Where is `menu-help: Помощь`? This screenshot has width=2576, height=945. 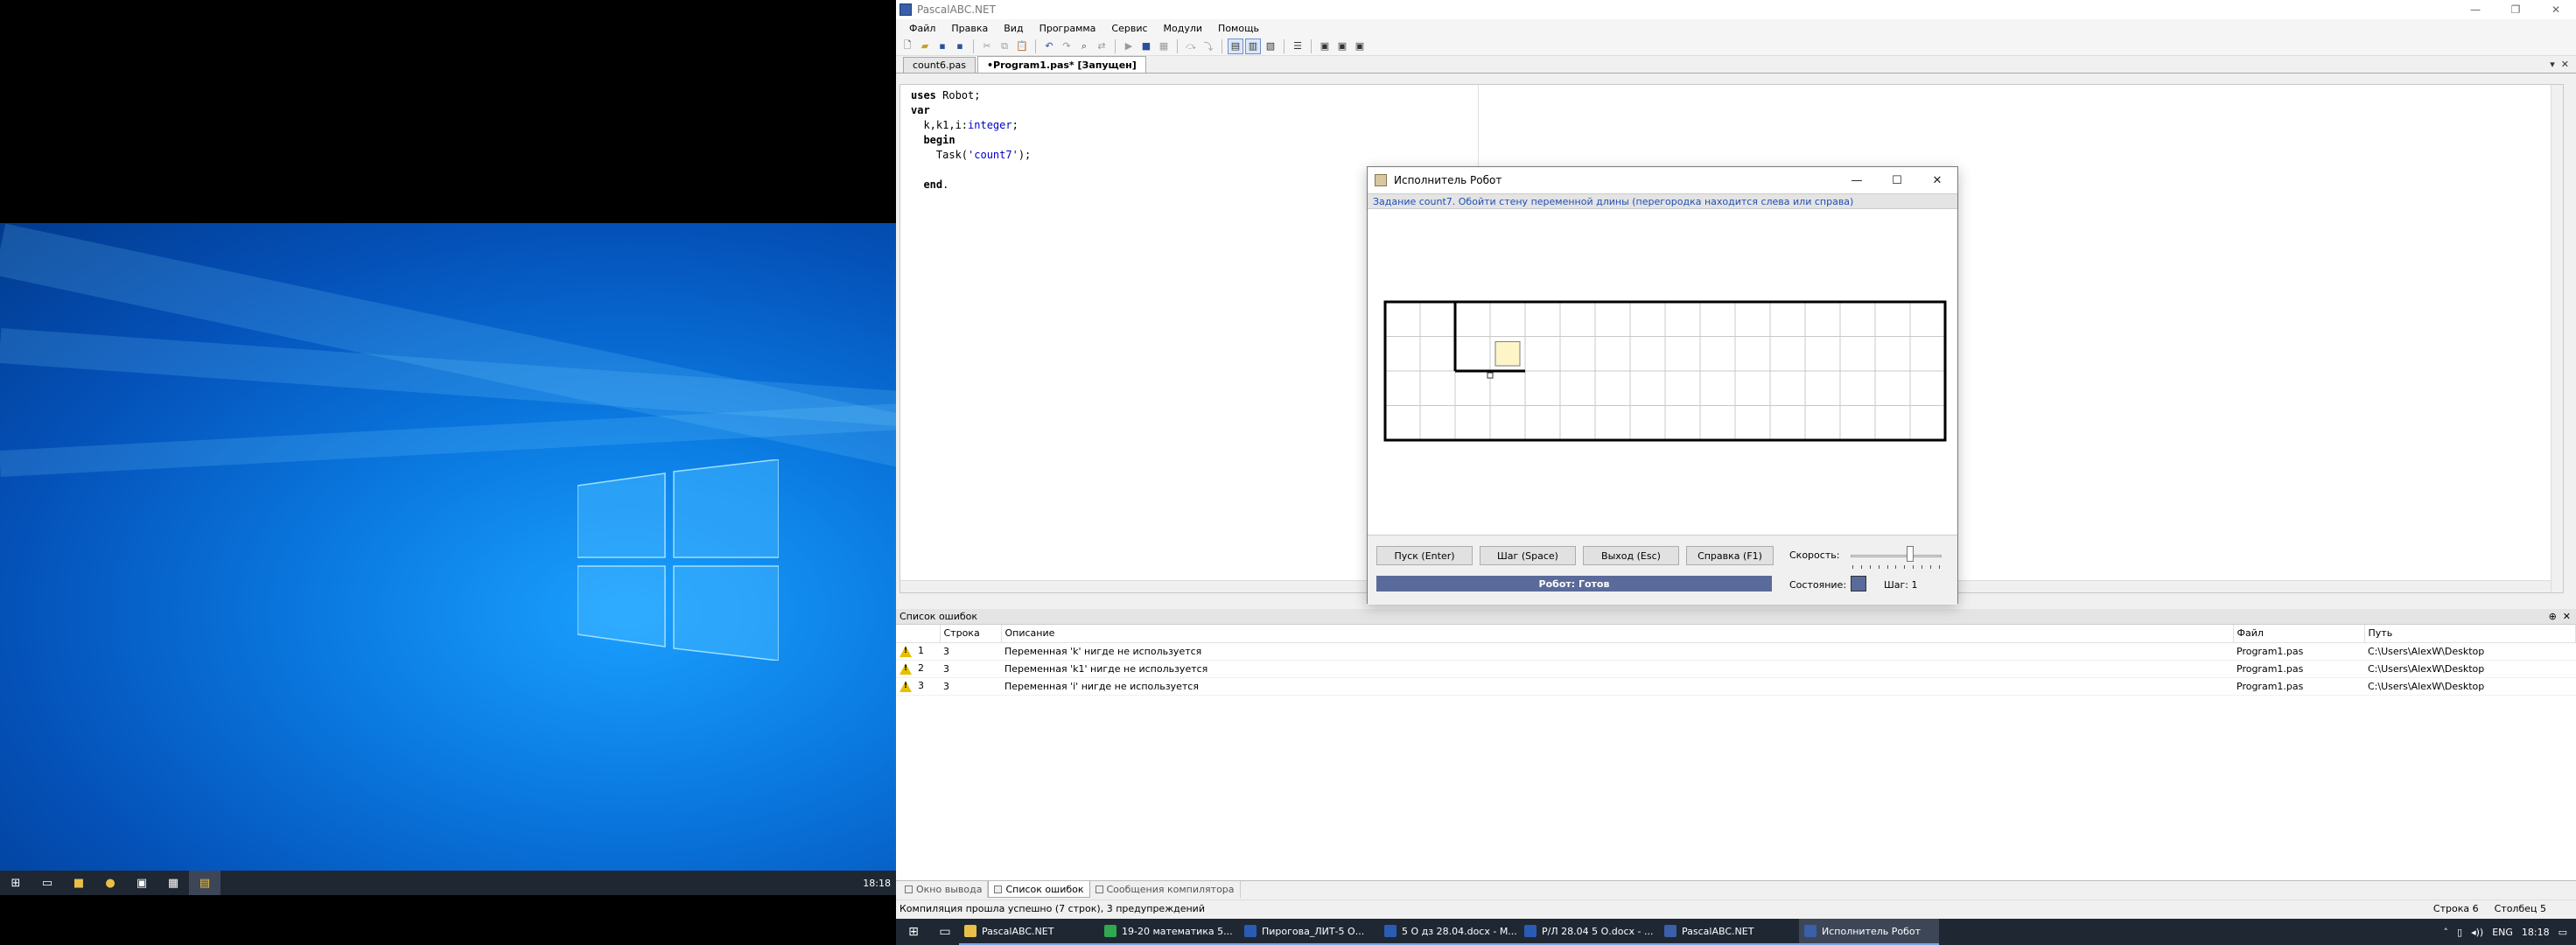 menu-help: Помощь is located at coordinates (1238, 28).